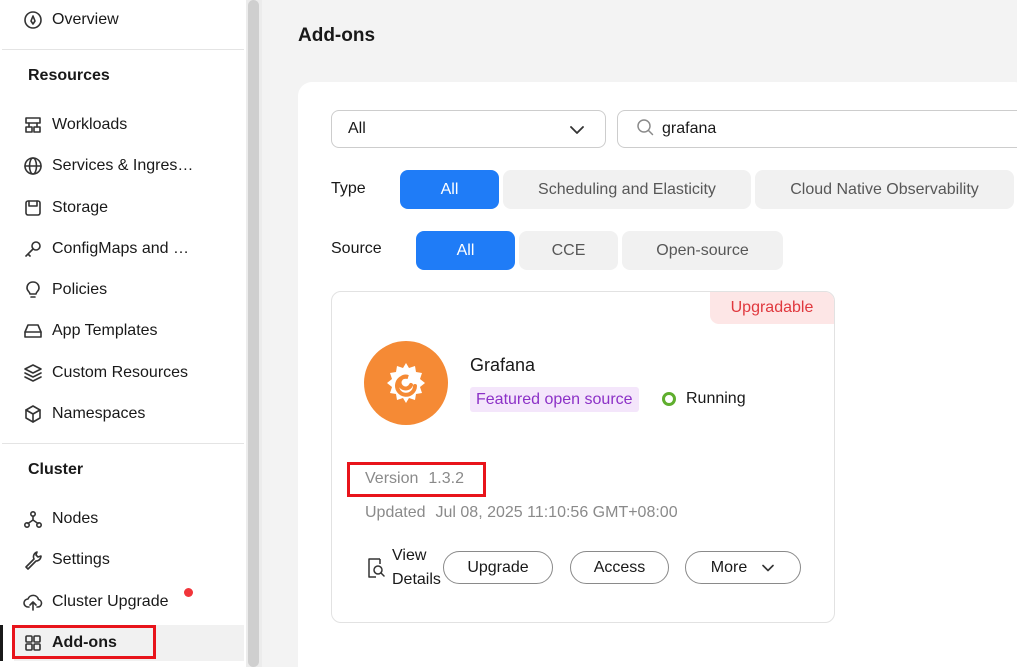 The image size is (1017, 667). I want to click on layers-icon, so click(33, 373).